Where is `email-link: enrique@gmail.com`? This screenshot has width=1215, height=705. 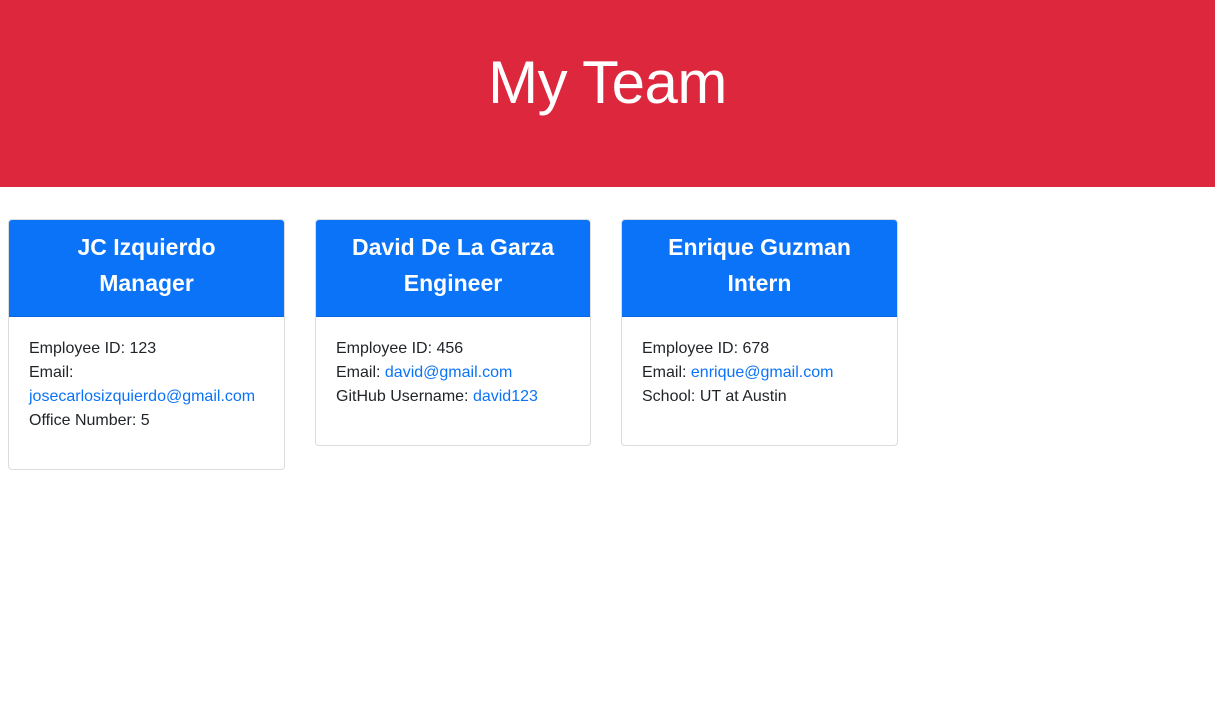
email-link: enrique@gmail.com is located at coordinates (762, 372).